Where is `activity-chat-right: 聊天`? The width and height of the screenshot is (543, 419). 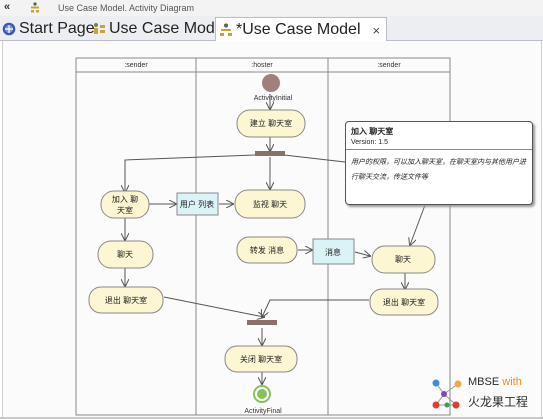 activity-chat-right: 聊天 is located at coordinates (403, 259).